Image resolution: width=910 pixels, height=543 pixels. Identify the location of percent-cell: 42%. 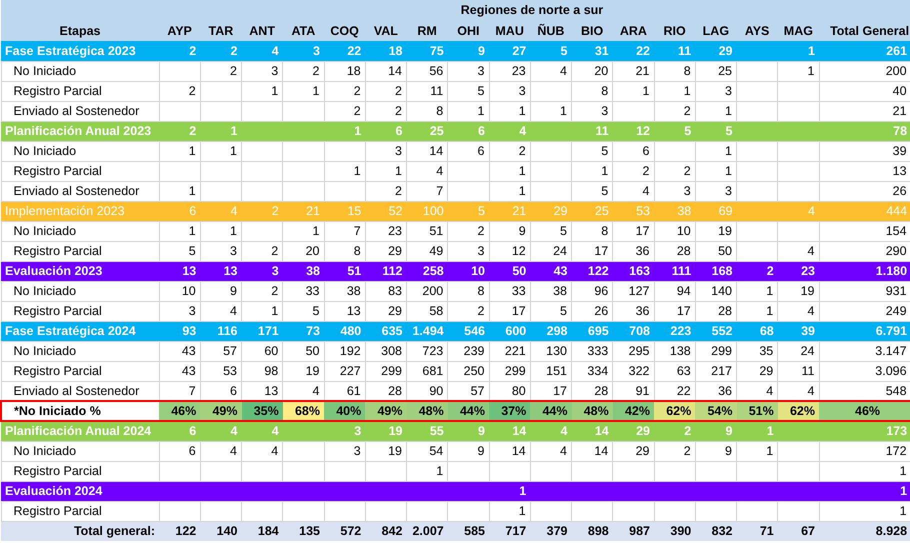
(633, 411).